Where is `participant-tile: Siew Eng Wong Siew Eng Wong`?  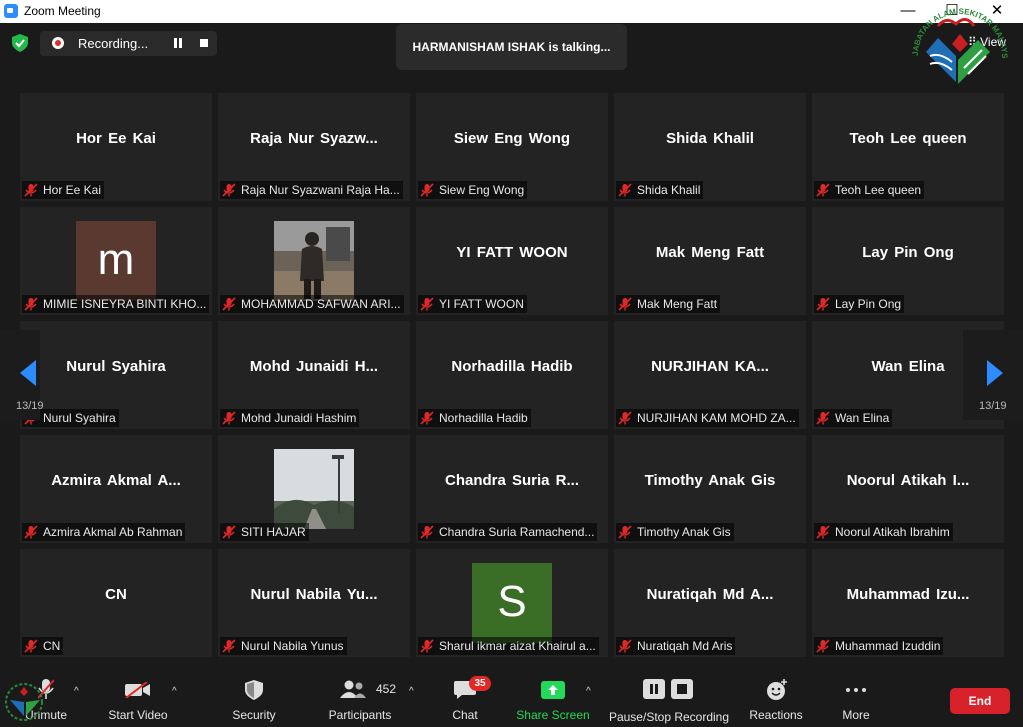 participant-tile: Siew Eng Wong Siew Eng Wong is located at coordinates (512, 147).